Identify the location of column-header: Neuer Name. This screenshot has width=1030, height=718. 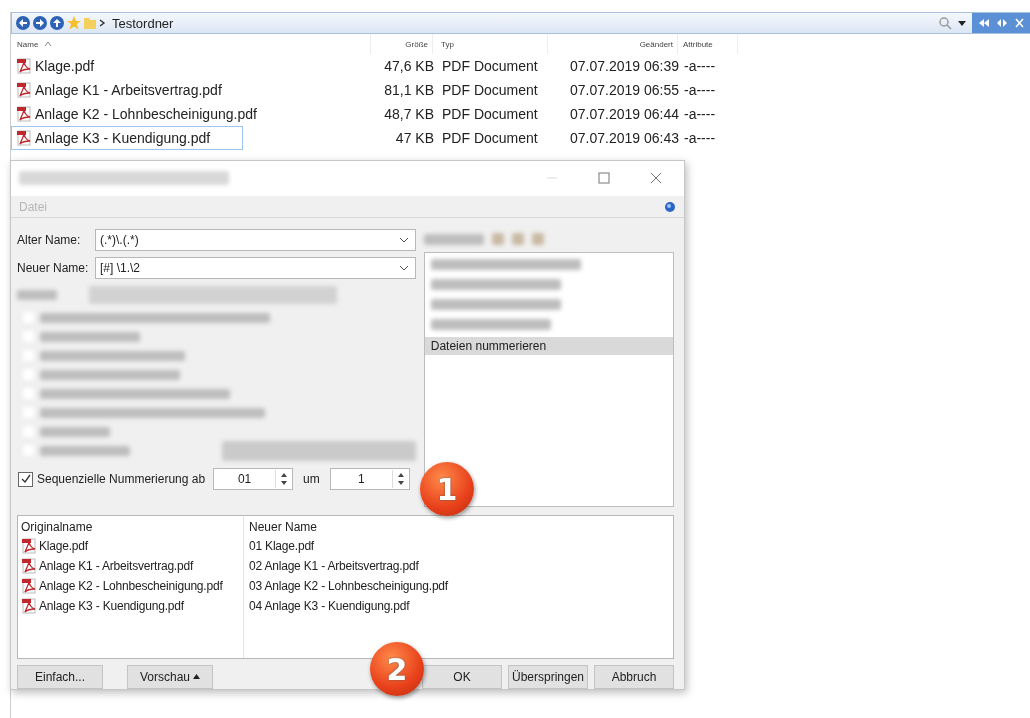
(348, 528).